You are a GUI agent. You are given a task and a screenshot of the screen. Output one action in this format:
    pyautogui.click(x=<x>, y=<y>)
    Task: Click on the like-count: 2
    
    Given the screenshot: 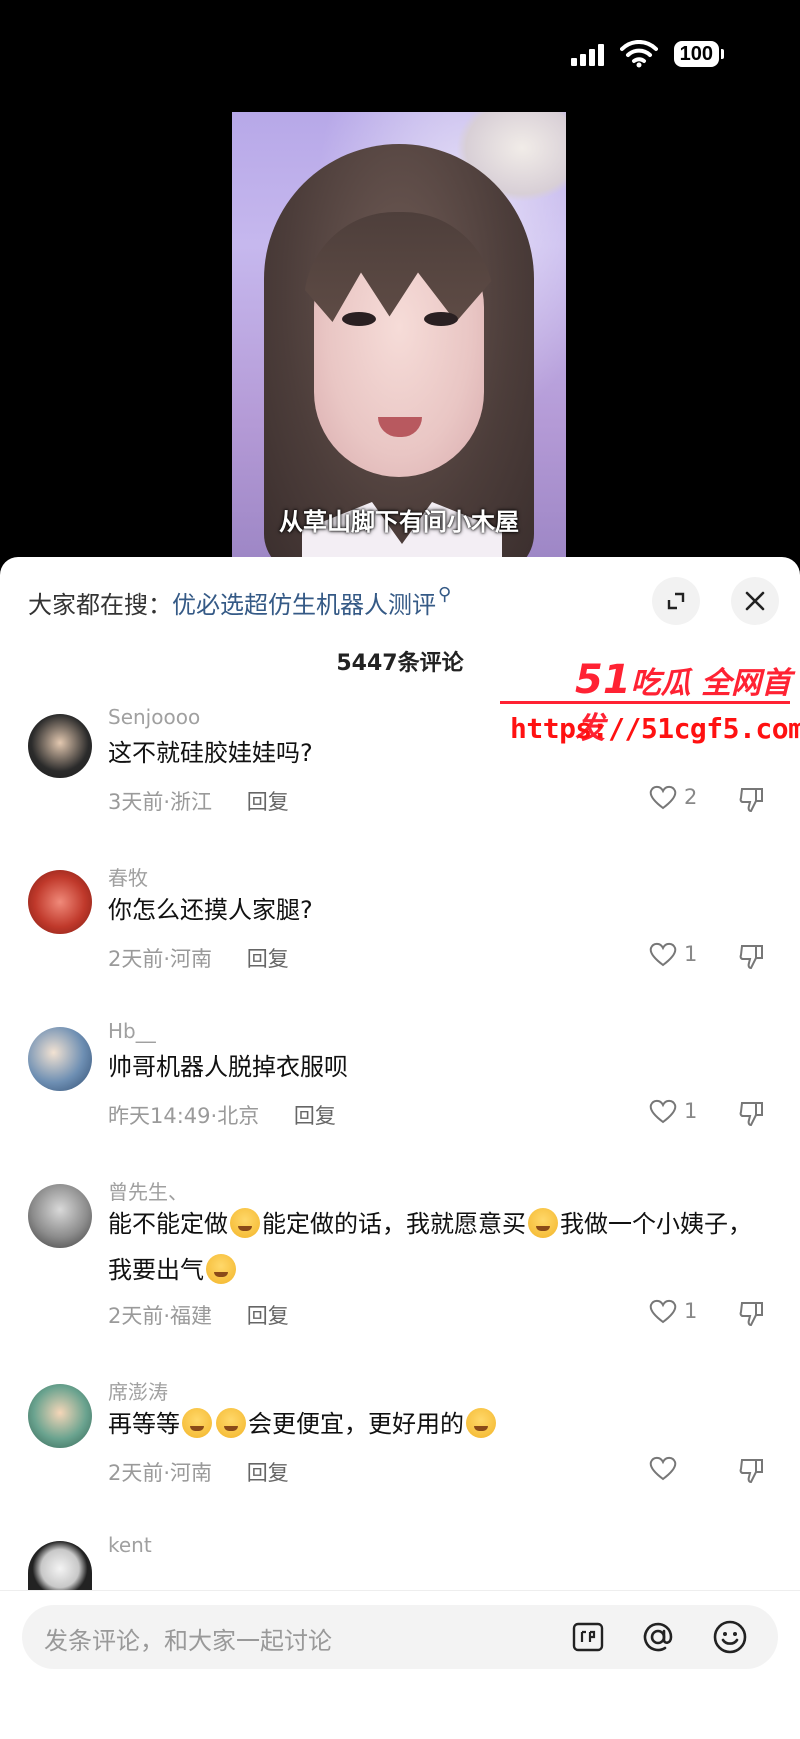 What is the action you would take?
    pyautogui.click(x=691, y=797)
    